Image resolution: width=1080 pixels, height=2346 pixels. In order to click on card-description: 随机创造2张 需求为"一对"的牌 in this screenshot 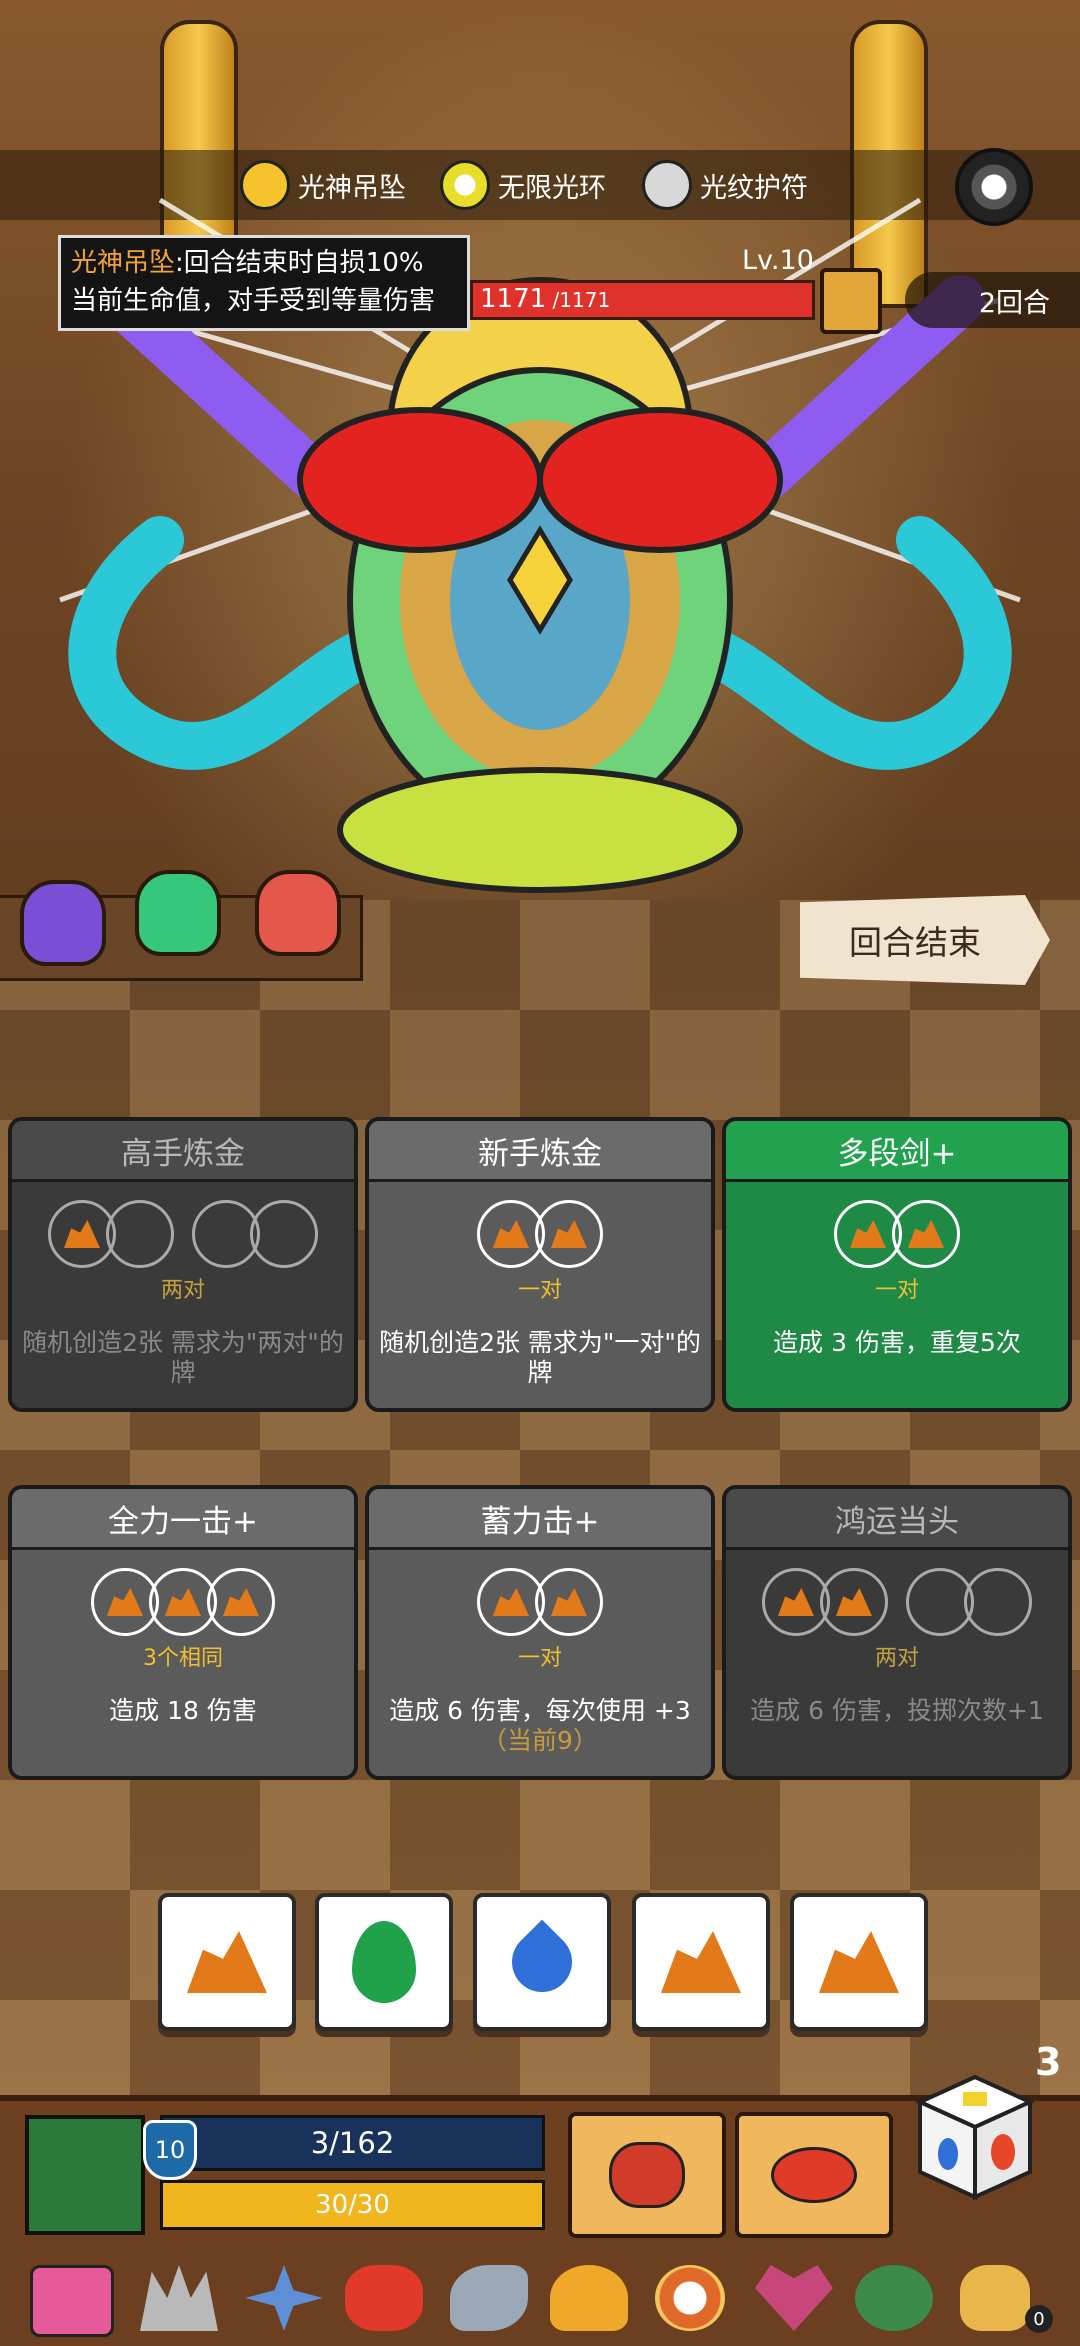, I will do `click(540, 1357)`.